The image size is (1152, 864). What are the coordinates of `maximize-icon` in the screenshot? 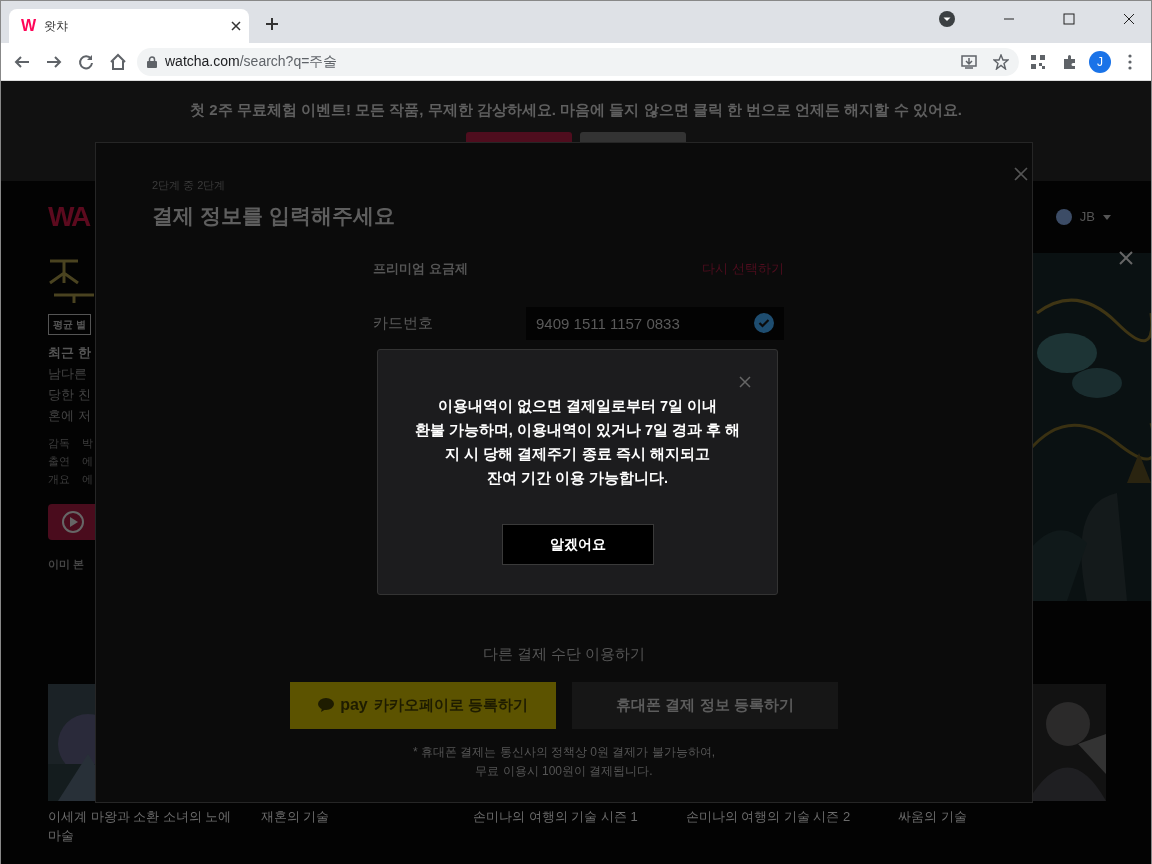 It's located at (1069, 19).